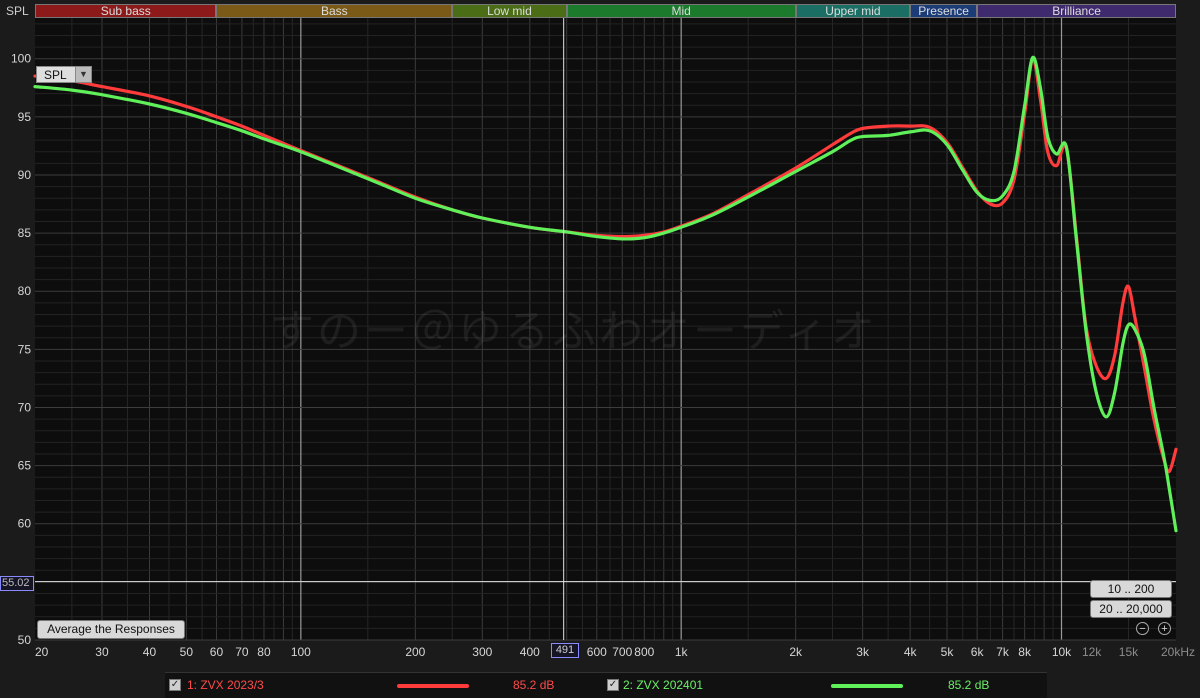 Image resolution: width=1200 pixels, height=698 pixels. What do you see at coordinates (565, 650) in the screenshot?
I see `cursor-x-readout: 491` at bounding box center [565, 650].